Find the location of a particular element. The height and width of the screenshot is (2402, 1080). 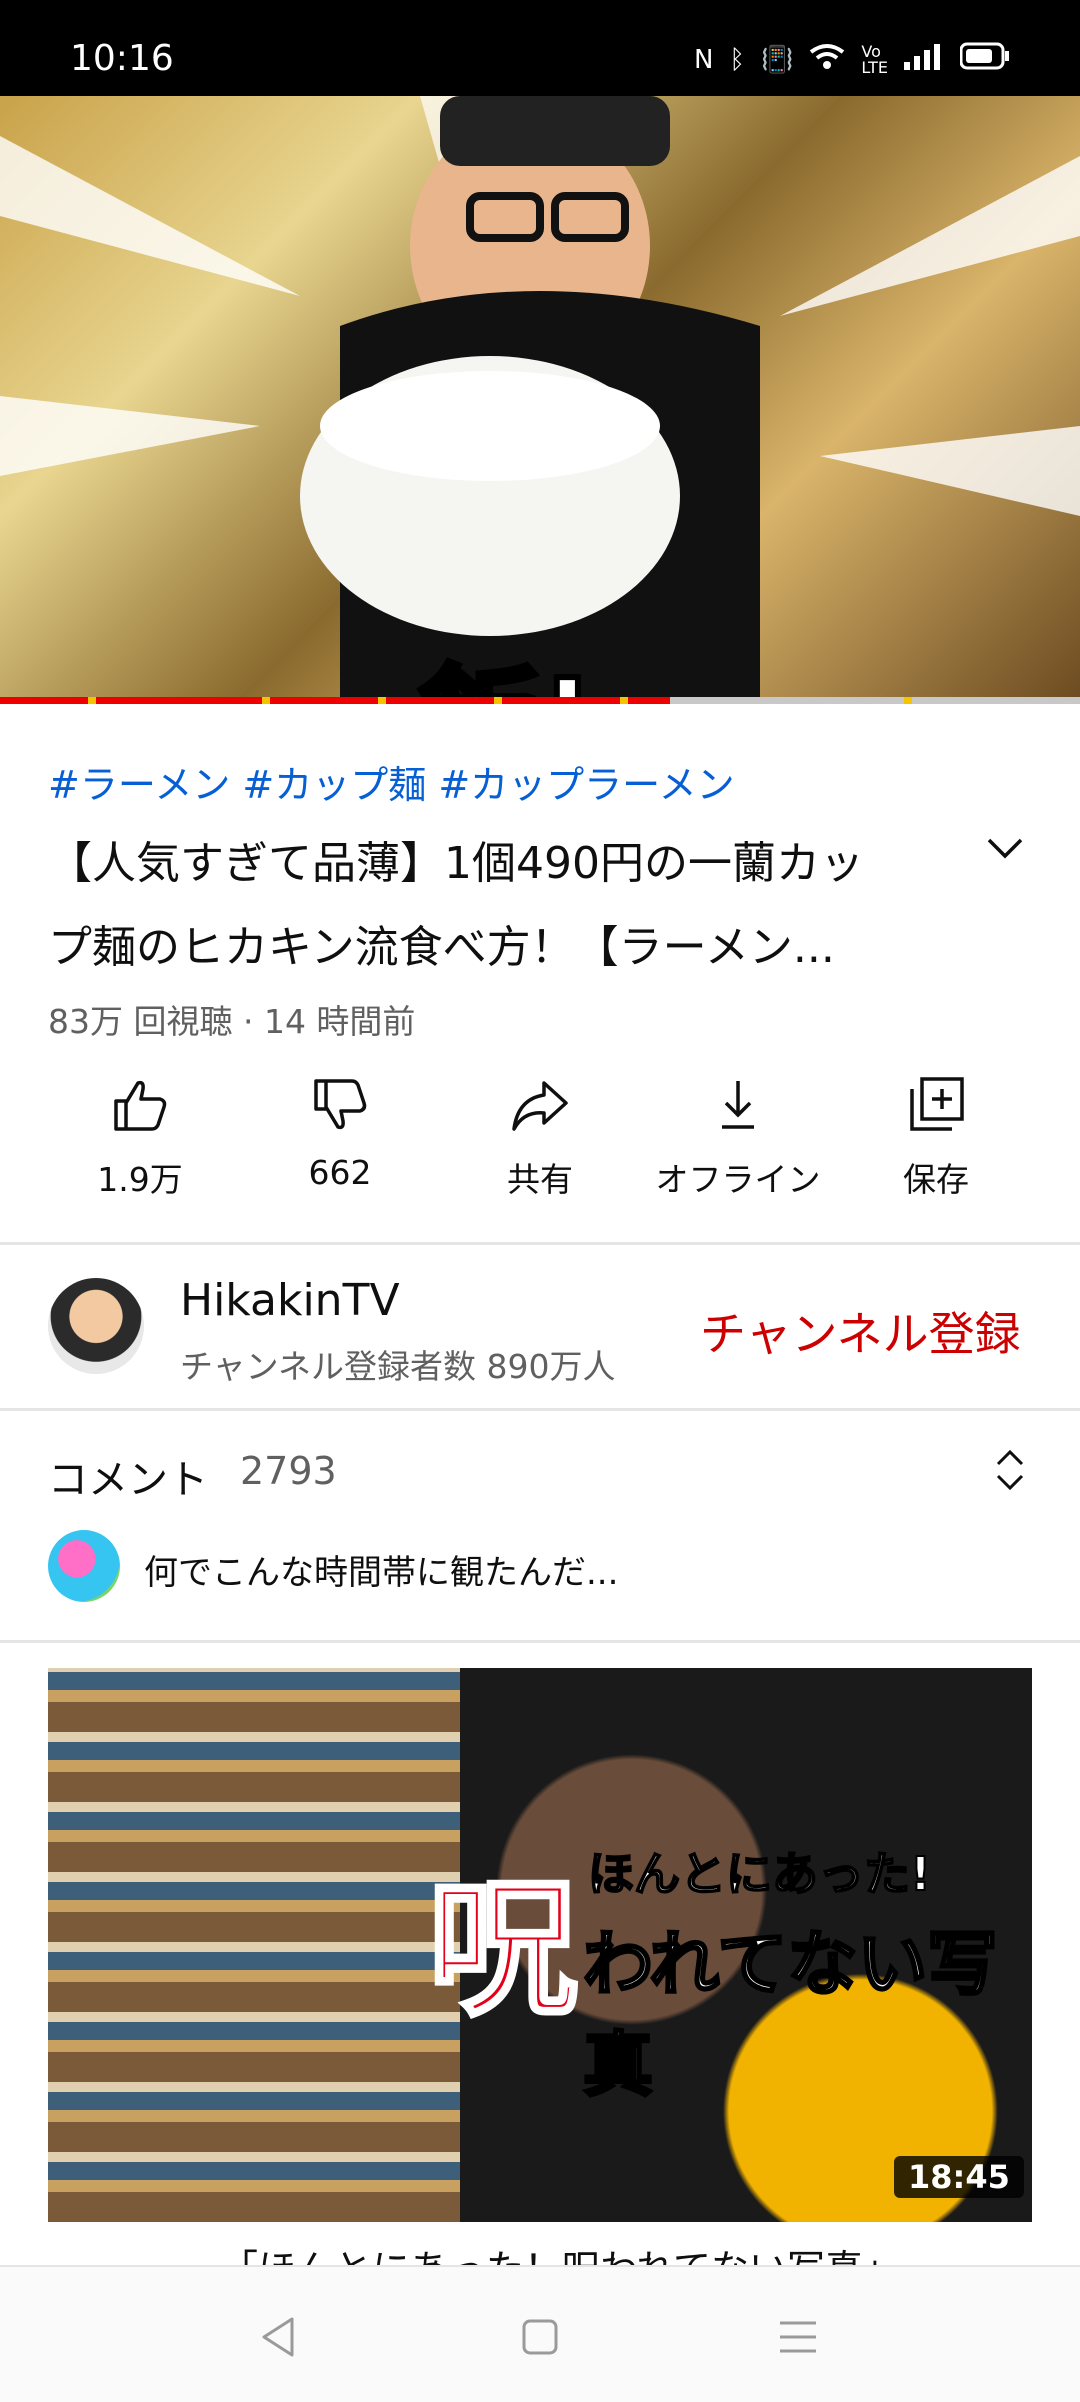

save-button: 保存 is located at coordinates (936, 1138).